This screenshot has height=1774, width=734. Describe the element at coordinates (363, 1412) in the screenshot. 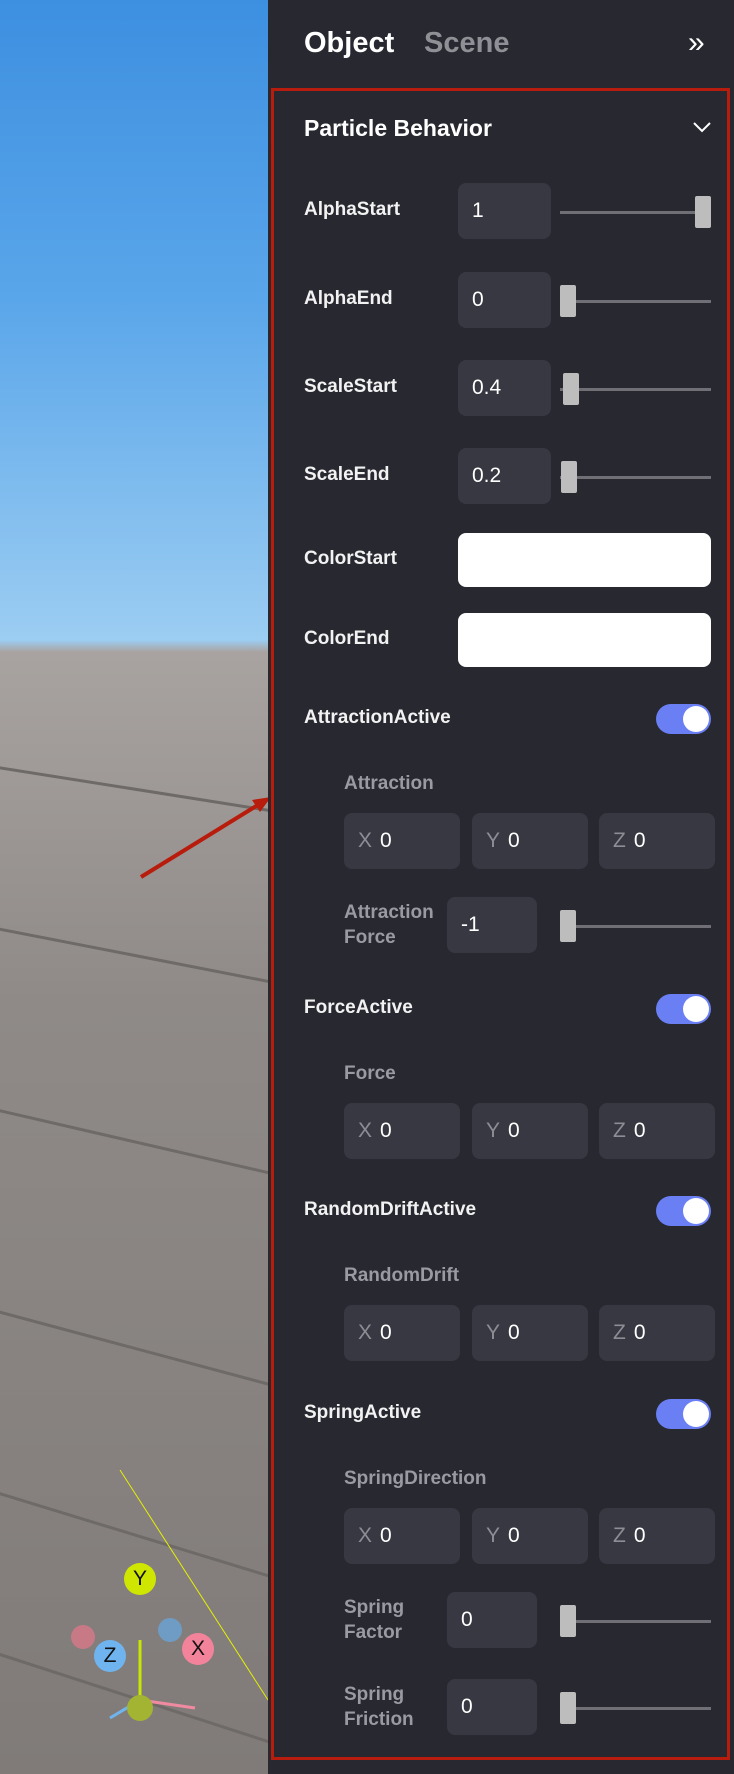

I see `toggle-label: SpringActive` at that location.